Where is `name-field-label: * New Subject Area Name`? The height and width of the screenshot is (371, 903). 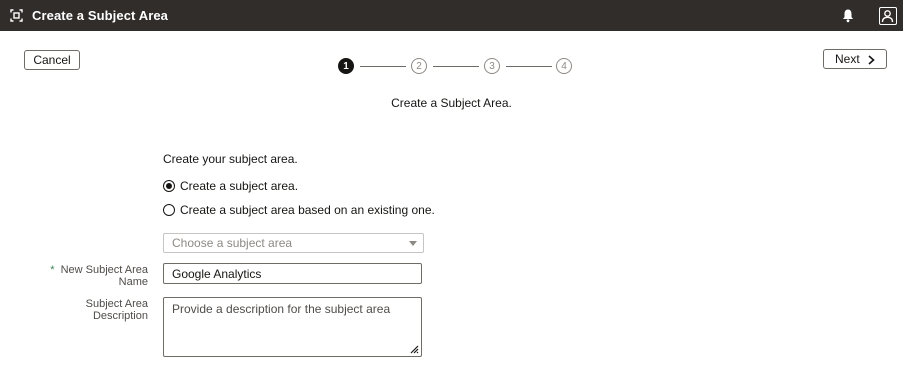 name-field-label: * New Subject Area Name is located at coordinates (99, 276).